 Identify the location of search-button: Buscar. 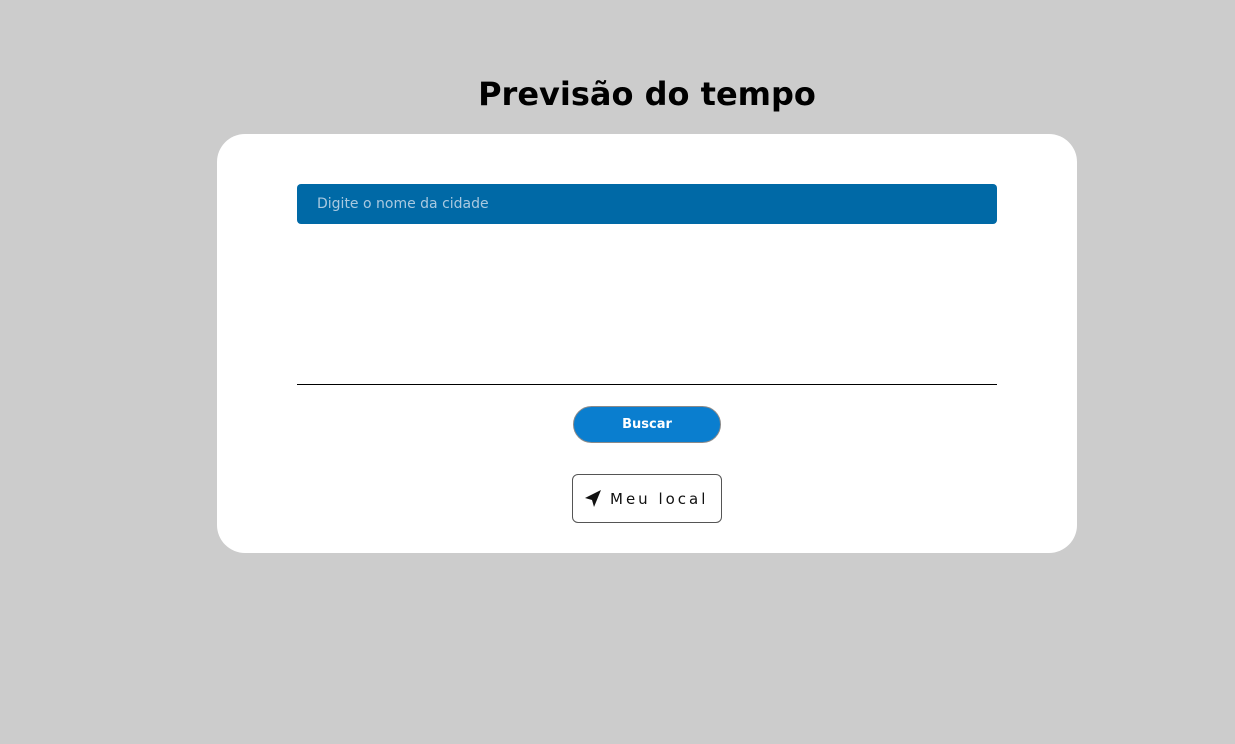
(647, 424).